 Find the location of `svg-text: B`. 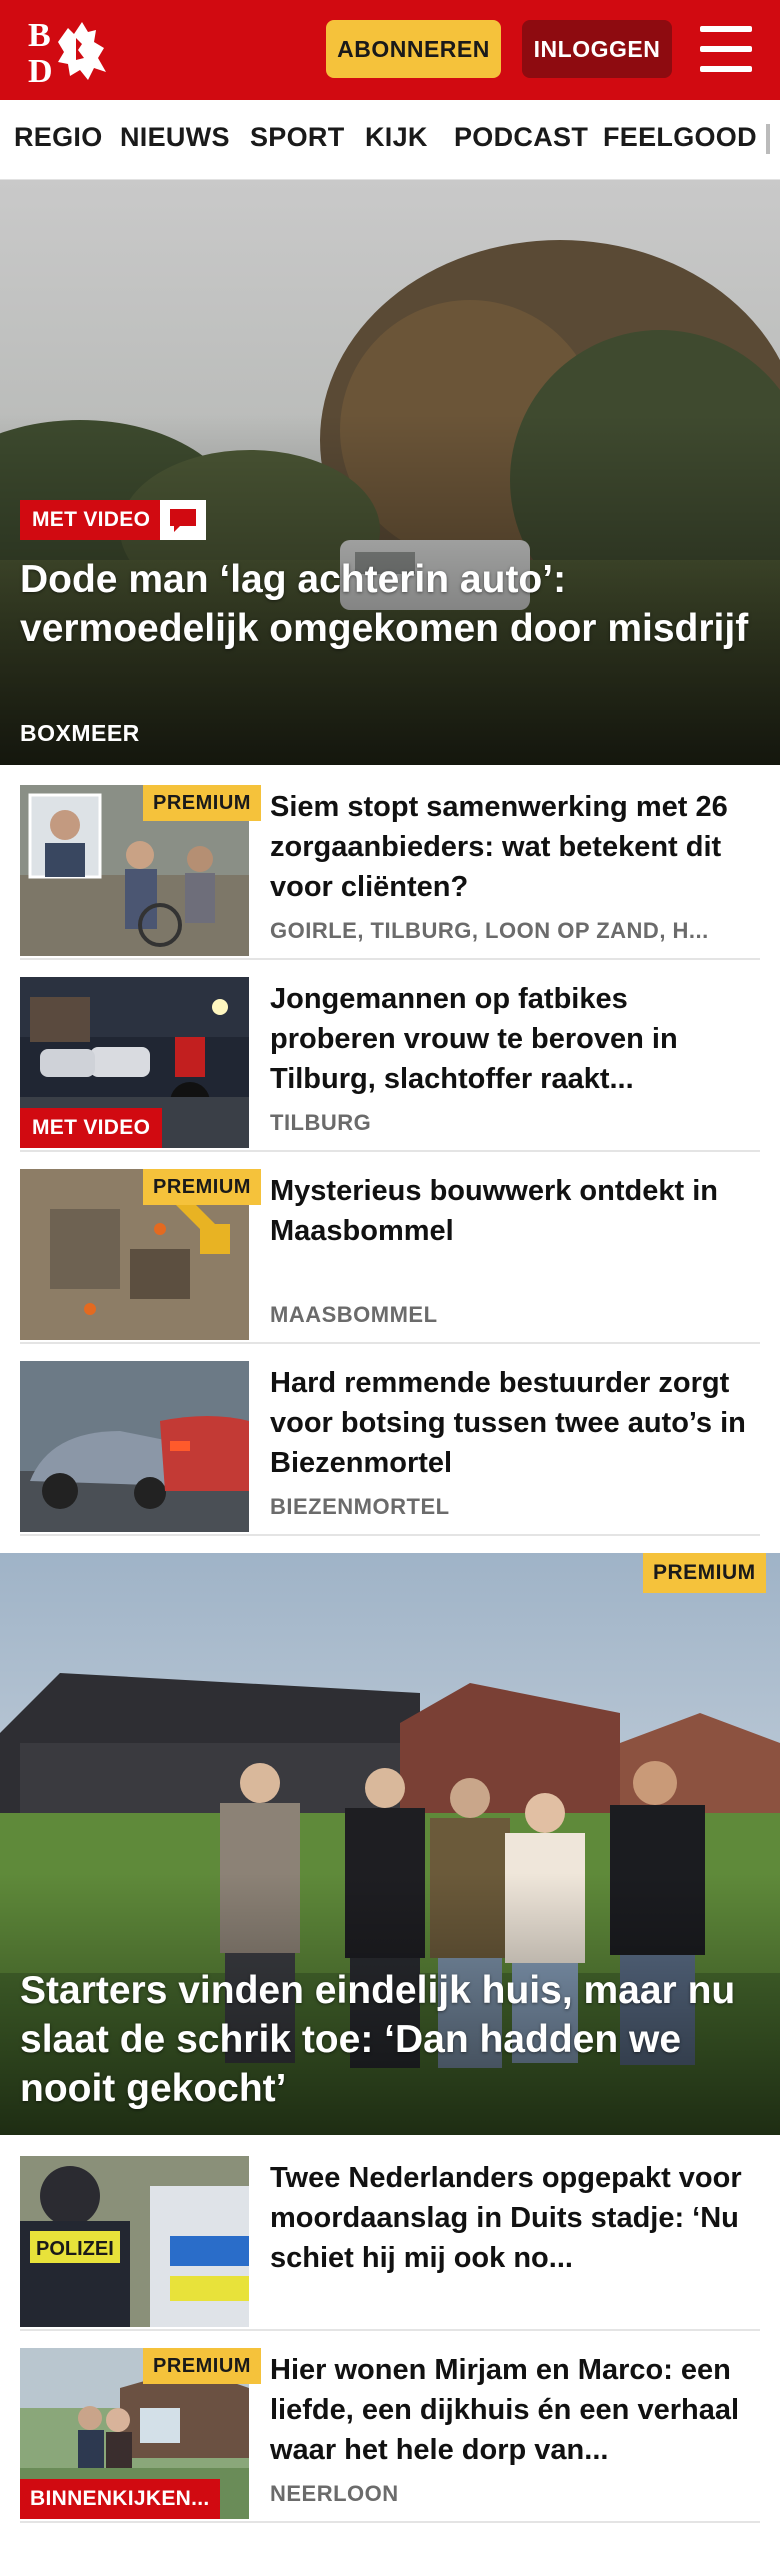

svg-text: B is located at coordinates (39, 35).